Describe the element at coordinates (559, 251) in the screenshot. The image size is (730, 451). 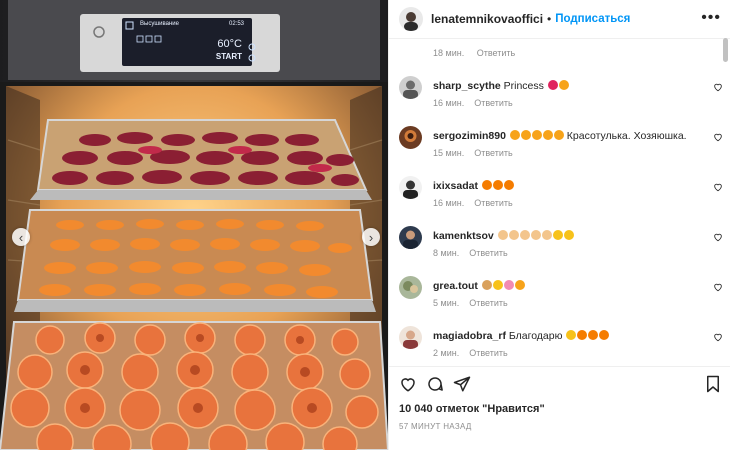
I see `comment-item: kamenktsov 8 мин. Ответить` at that location.